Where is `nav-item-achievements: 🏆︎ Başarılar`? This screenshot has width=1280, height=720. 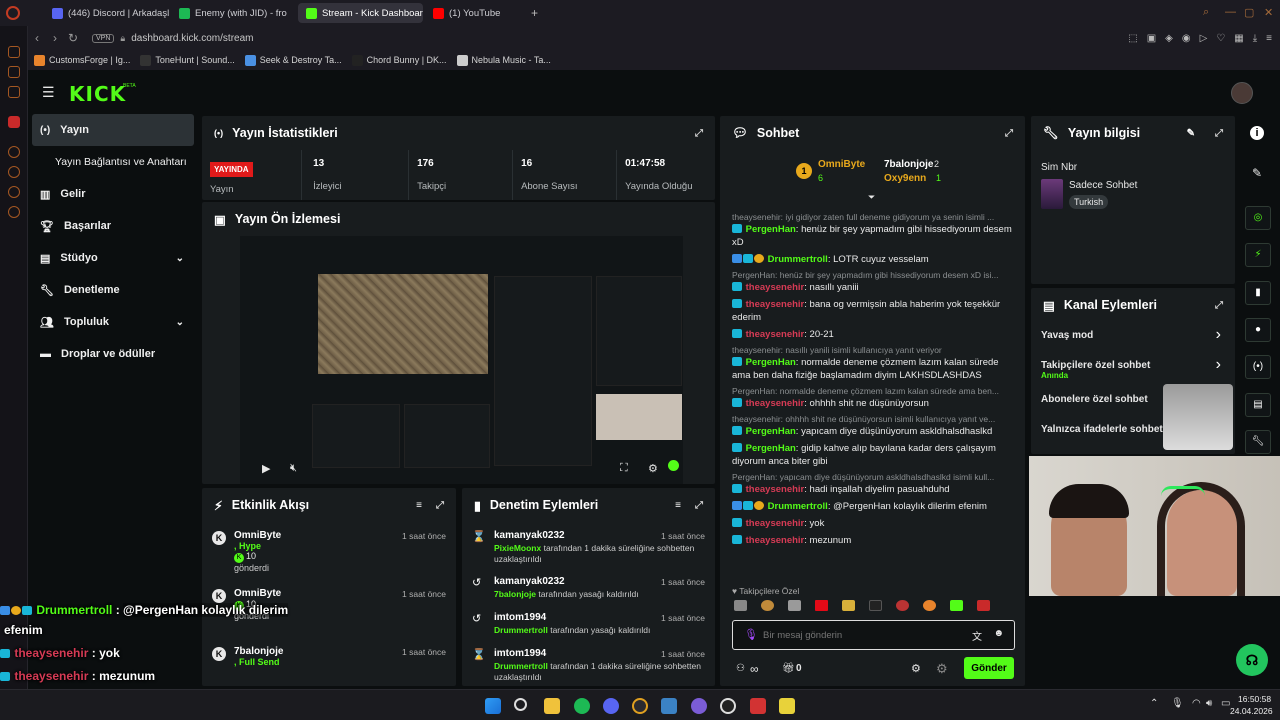 nav-item-achievements: 🏆︎ Başarılar is located at coordinates (113, 226).